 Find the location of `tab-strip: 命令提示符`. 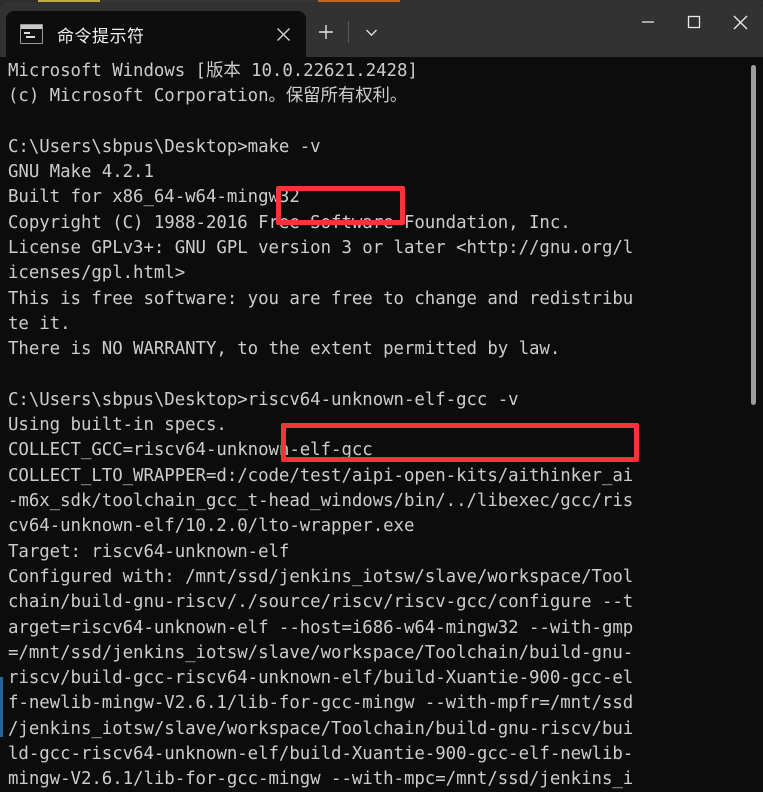

tab-strip: 命令提示符 is located at coordinates (195, 29).